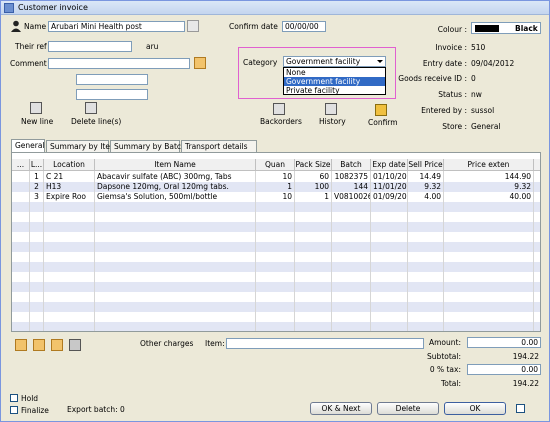  I want to click on info-icon, so click(39, 345).